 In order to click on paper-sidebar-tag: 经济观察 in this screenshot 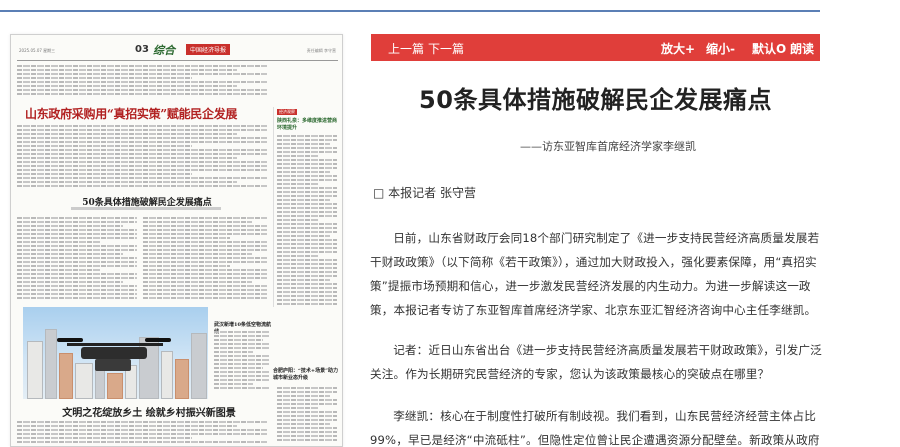, I will do `click(287, 112)`.